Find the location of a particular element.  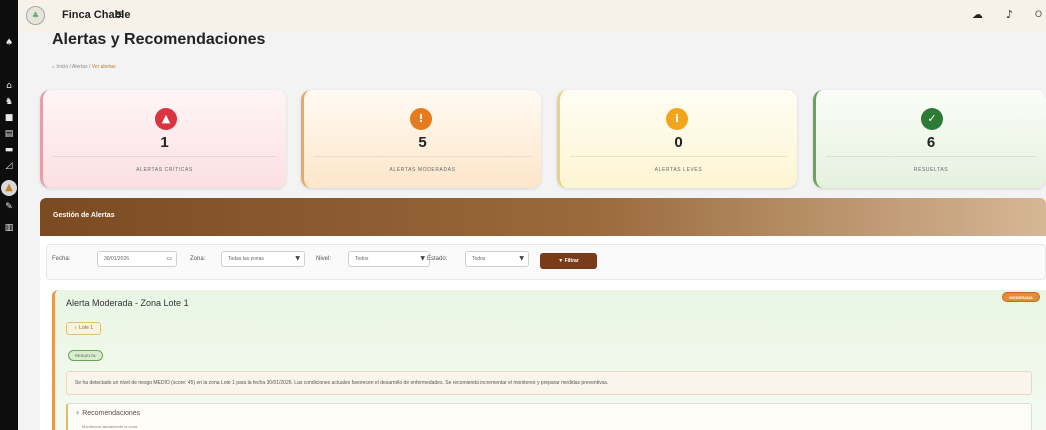

top-bar: ♣ Finca Chable ≡ ☁ ♪ O is located at coordinates (532, 16).